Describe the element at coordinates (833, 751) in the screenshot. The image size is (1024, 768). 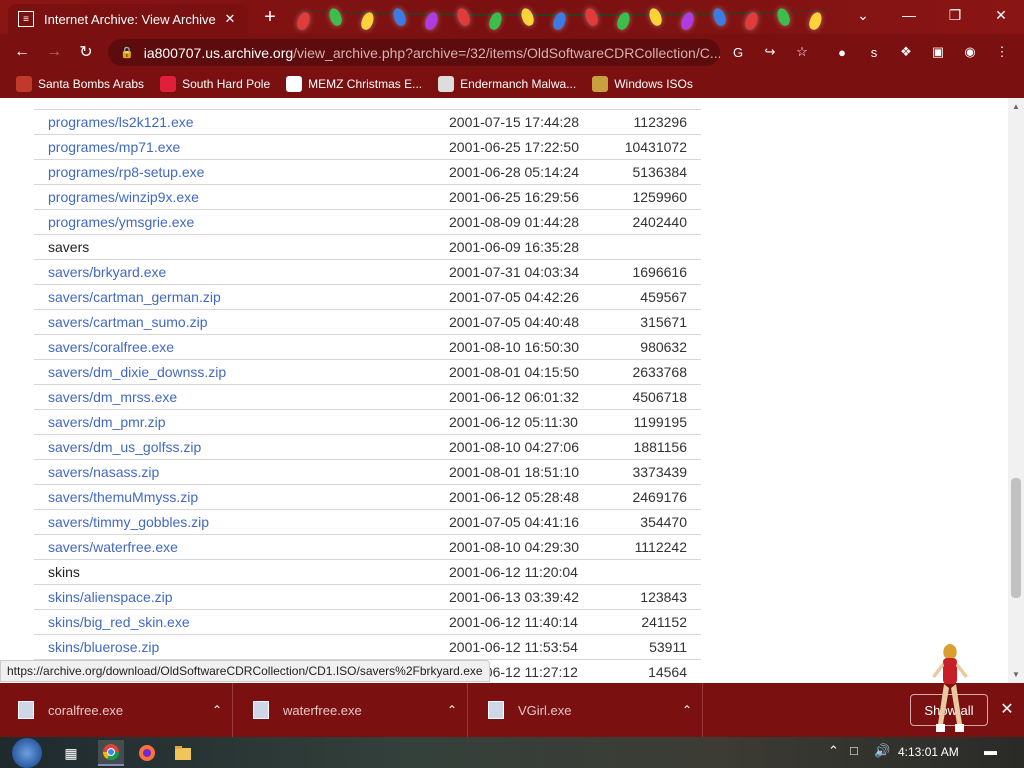
I see `chevron-up-tray-icon: ⌃` at that location.